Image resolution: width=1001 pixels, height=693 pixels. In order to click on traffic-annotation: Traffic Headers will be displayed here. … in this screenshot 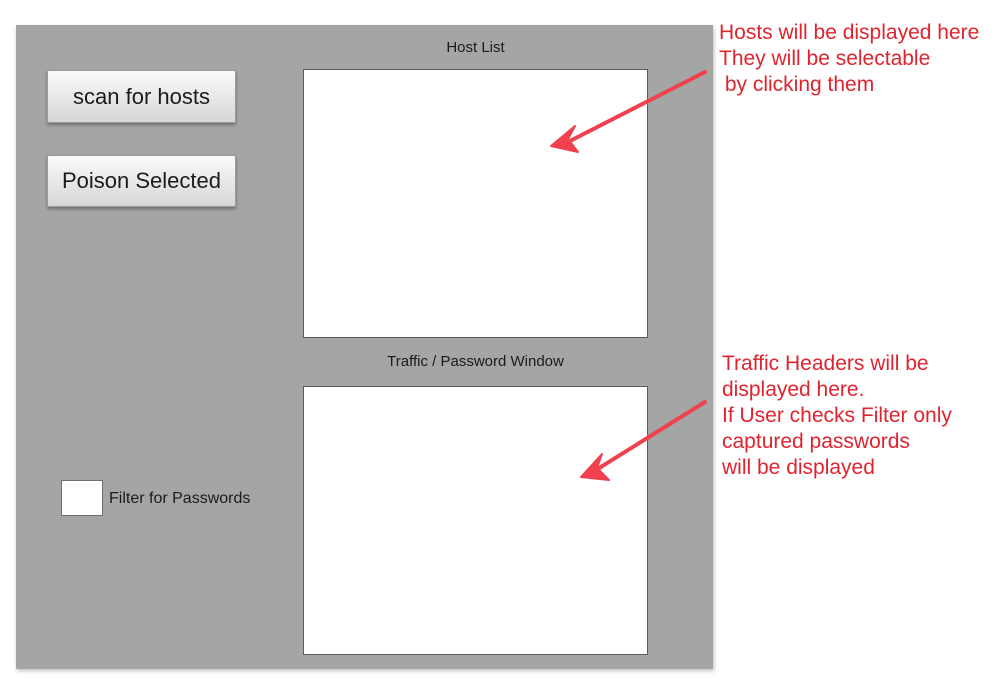, I will do `click(837, 415)`.